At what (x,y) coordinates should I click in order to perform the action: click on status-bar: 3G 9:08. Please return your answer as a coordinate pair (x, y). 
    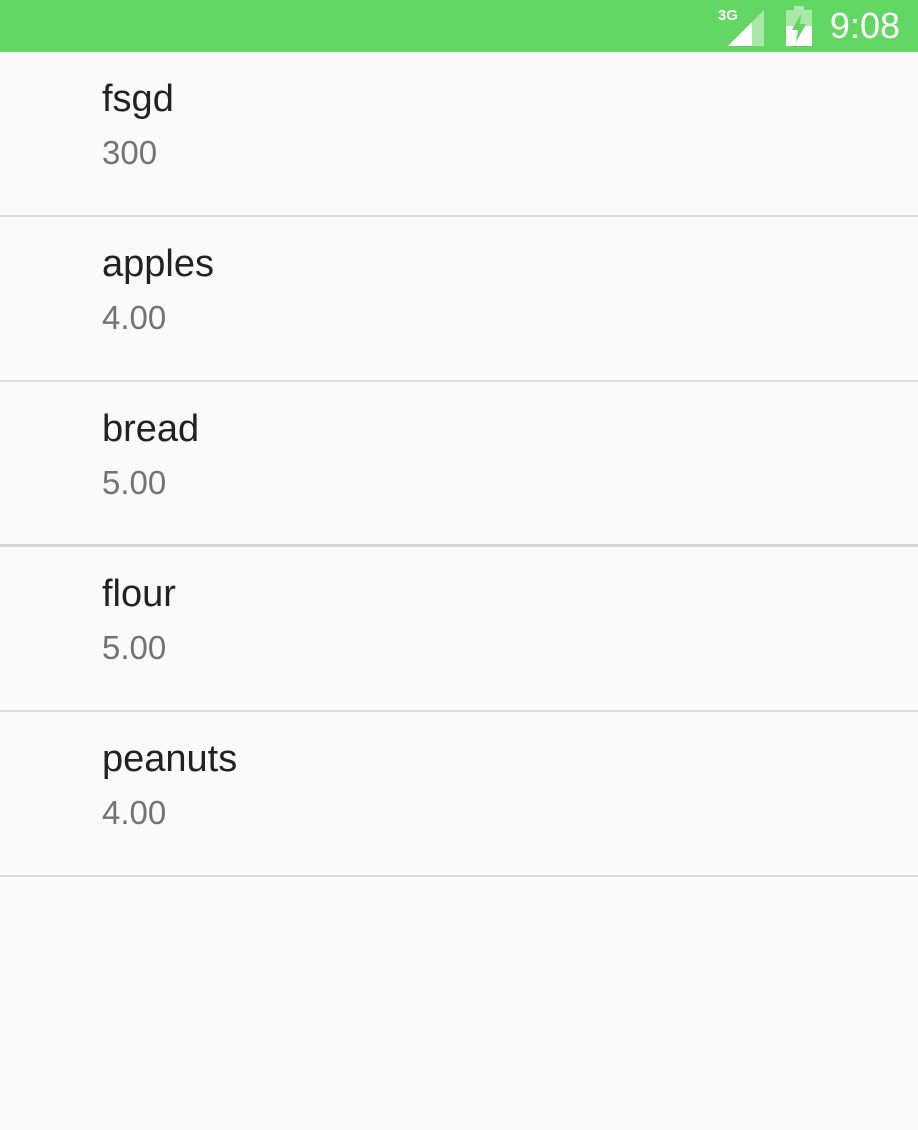
    Looking at the image, I should click on (459, 26).